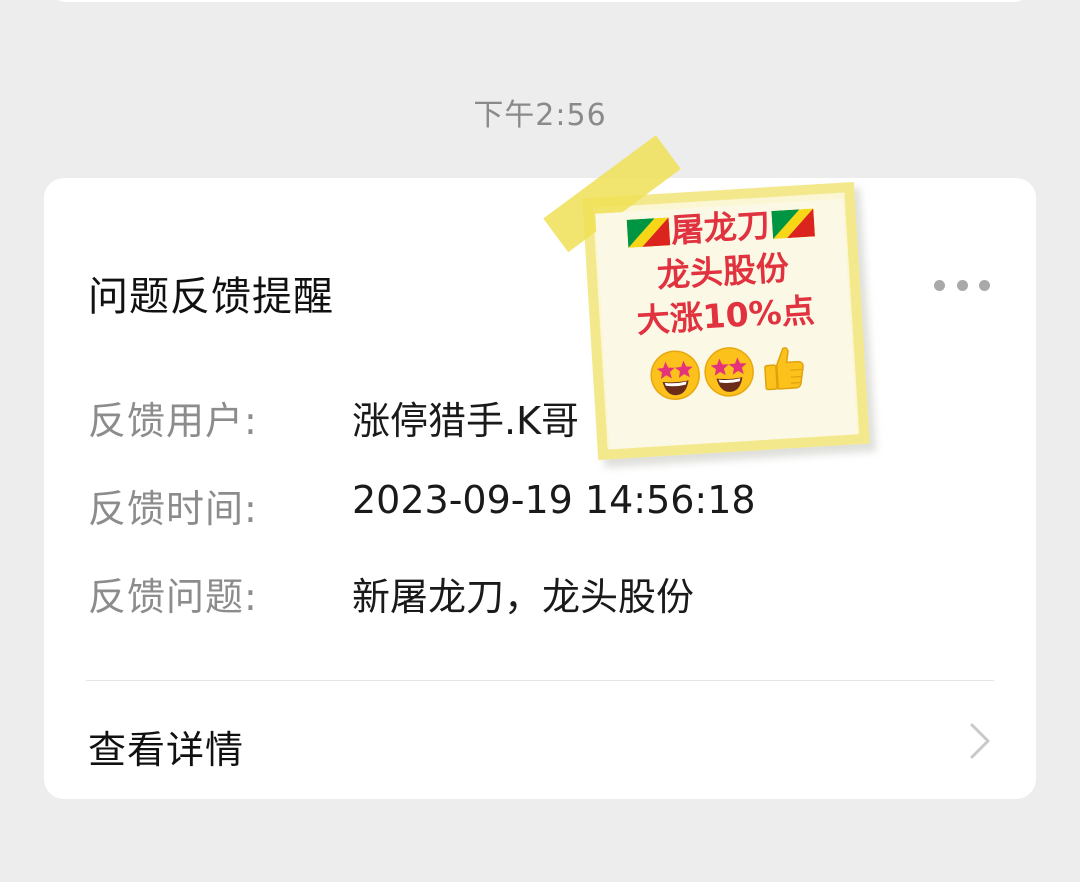  Describe the element at coordinates (173, 509) in the screenshot. I see `feedback-time-label: 反馈时间:` at that location.